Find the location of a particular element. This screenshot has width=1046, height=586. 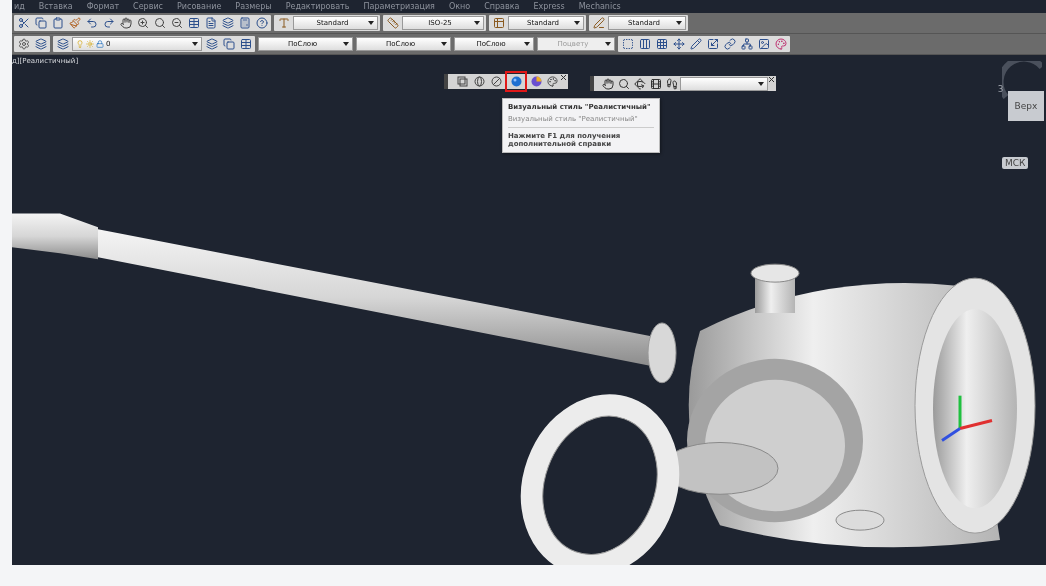

sun-icon is located at coordinates (90, 44).